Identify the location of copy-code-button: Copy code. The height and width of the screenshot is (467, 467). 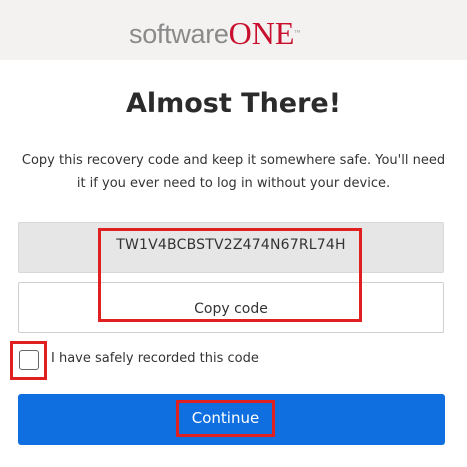
(231, 307).